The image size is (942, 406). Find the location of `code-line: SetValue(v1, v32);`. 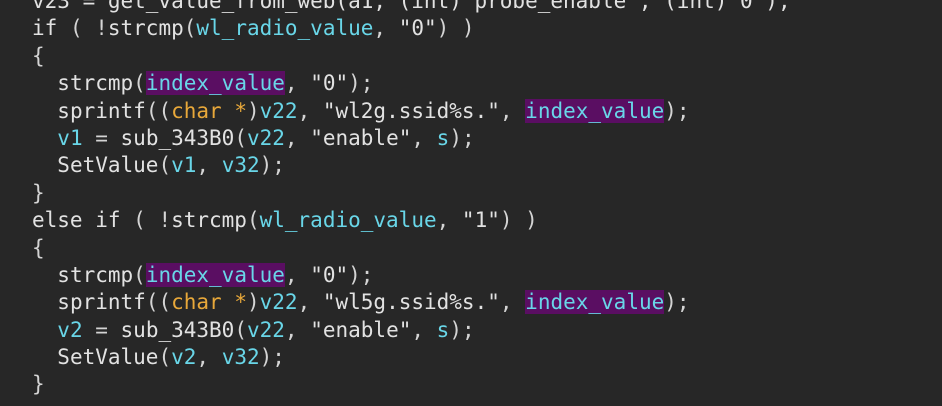

code-line: SetValue(v1, v32); is located at coordinates (411, 165).